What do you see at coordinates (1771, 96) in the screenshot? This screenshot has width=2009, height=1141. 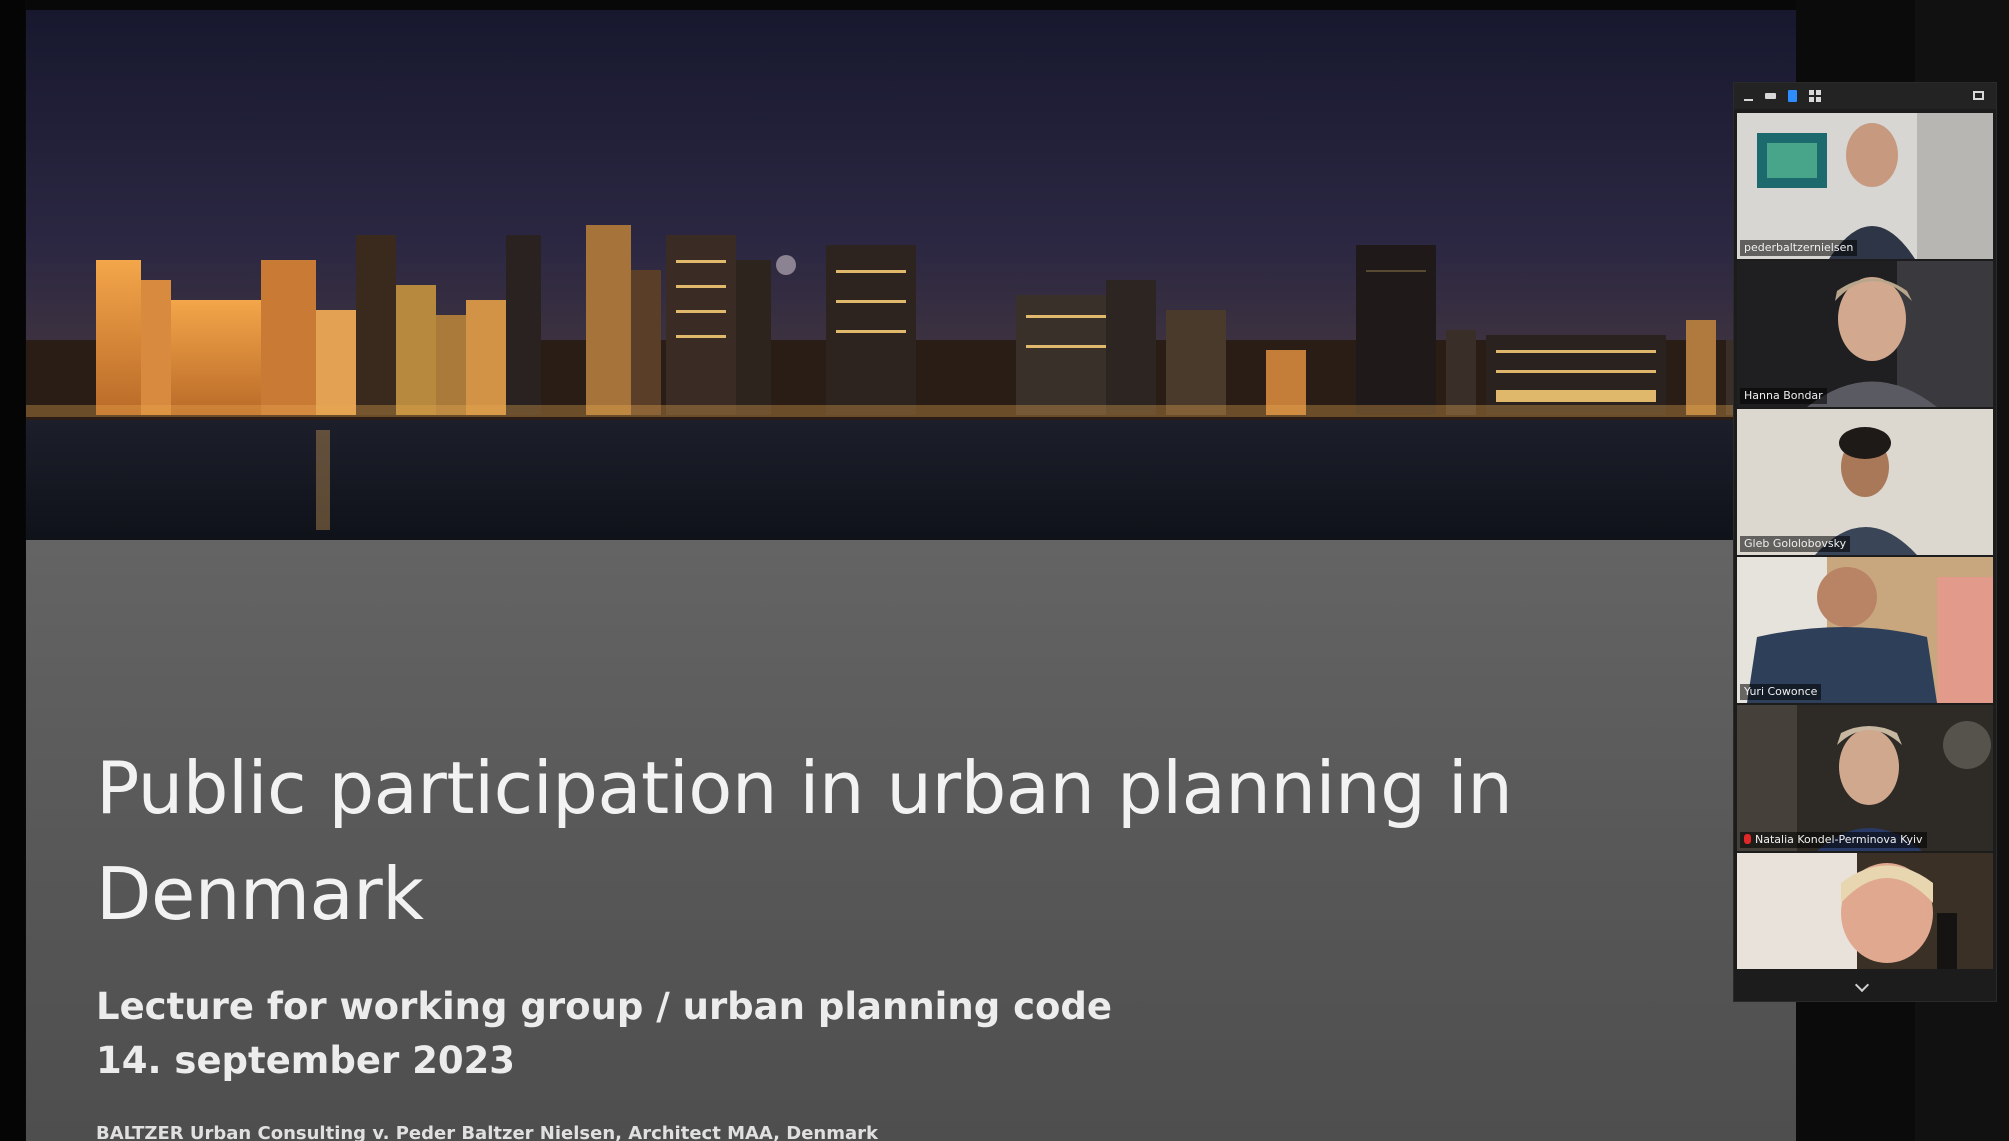 I see `strip-view-icon` at bounding box center [1771, 96].